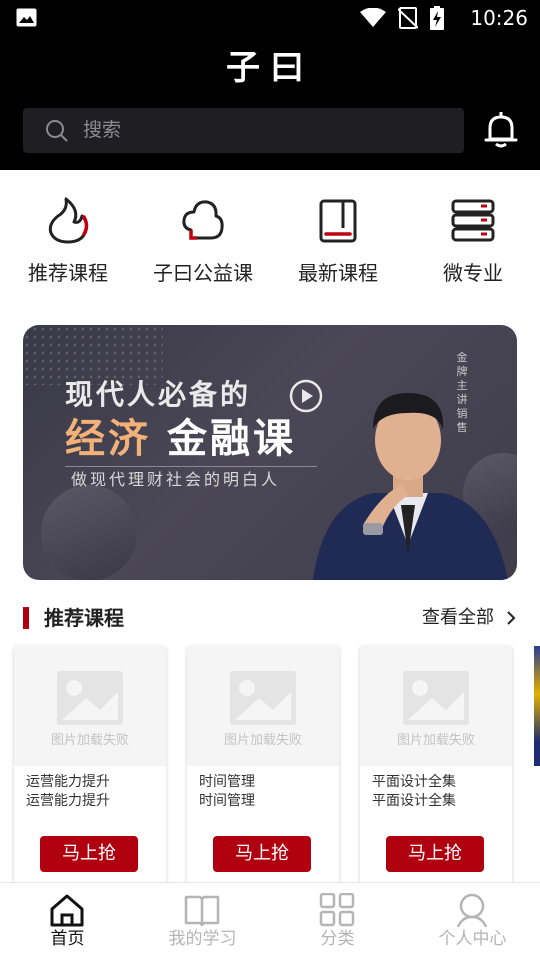 The width and height of the screenshot is (540, 960). I want to click on section-title: 推荐课程, so click(84, 618).